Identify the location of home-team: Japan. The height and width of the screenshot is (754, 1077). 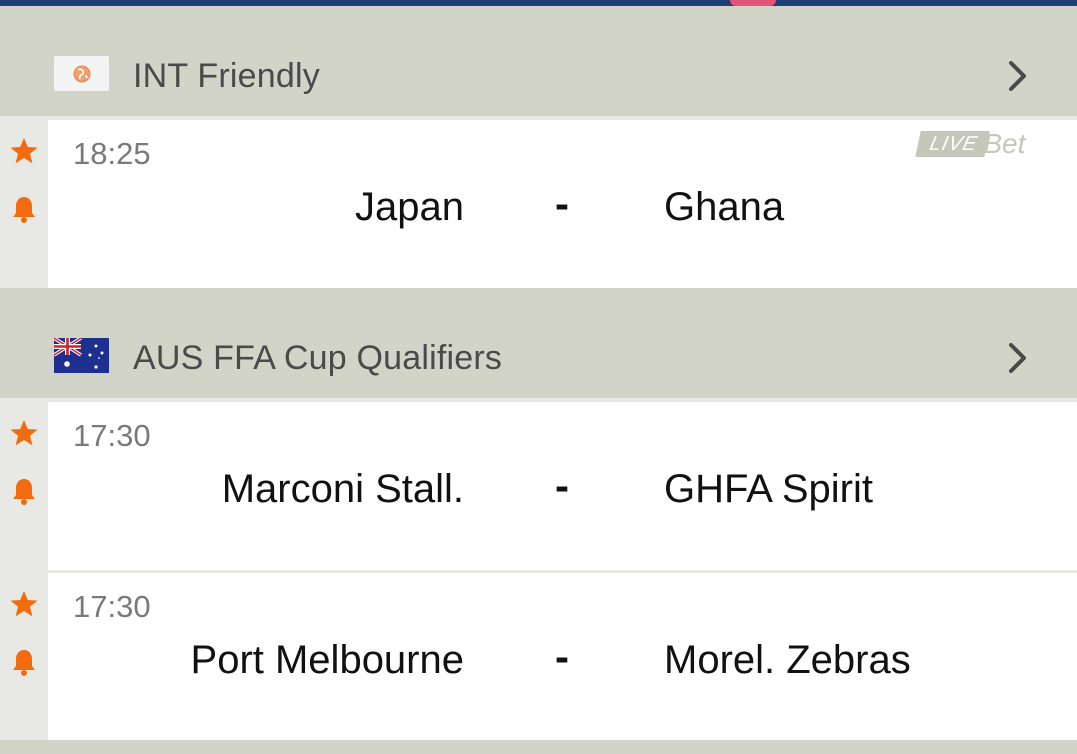
(409, 207).